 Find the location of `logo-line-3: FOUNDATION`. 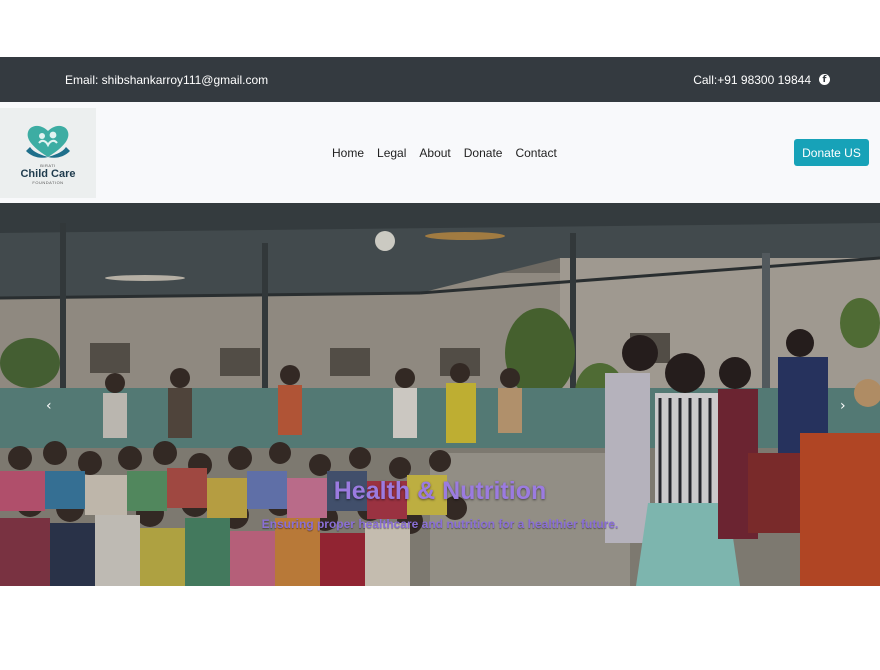

logo-line-3: FOUNDATION is located at coordinates (48, 182).